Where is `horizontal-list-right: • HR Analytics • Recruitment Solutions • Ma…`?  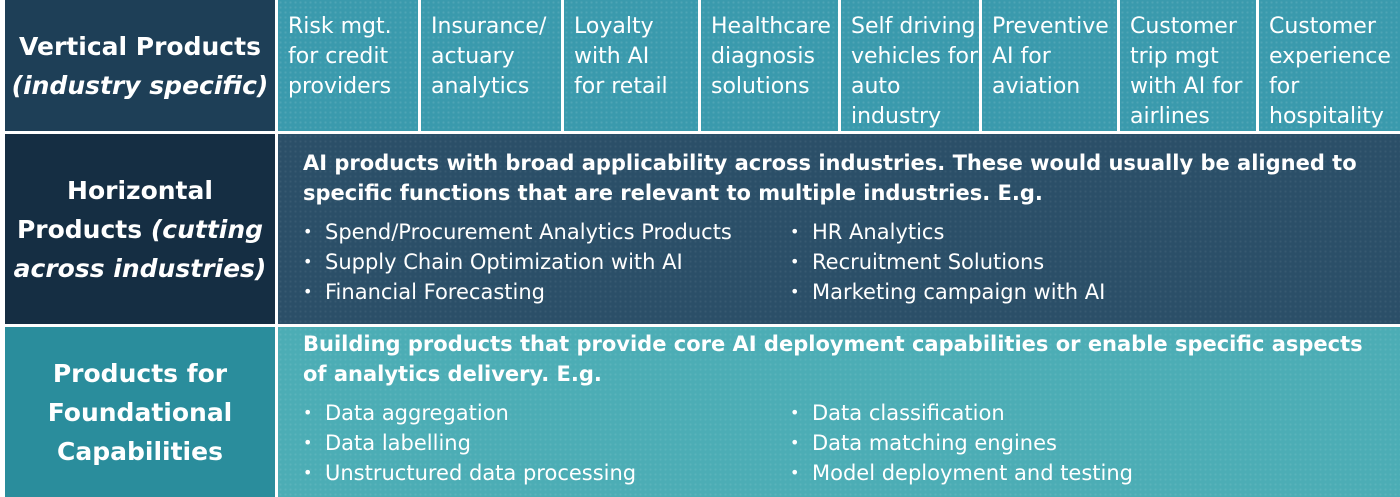 horizontal-list-right: • HR Analytics • Recruitment Solutions • Ma… is located at coordinates (1040, 262).